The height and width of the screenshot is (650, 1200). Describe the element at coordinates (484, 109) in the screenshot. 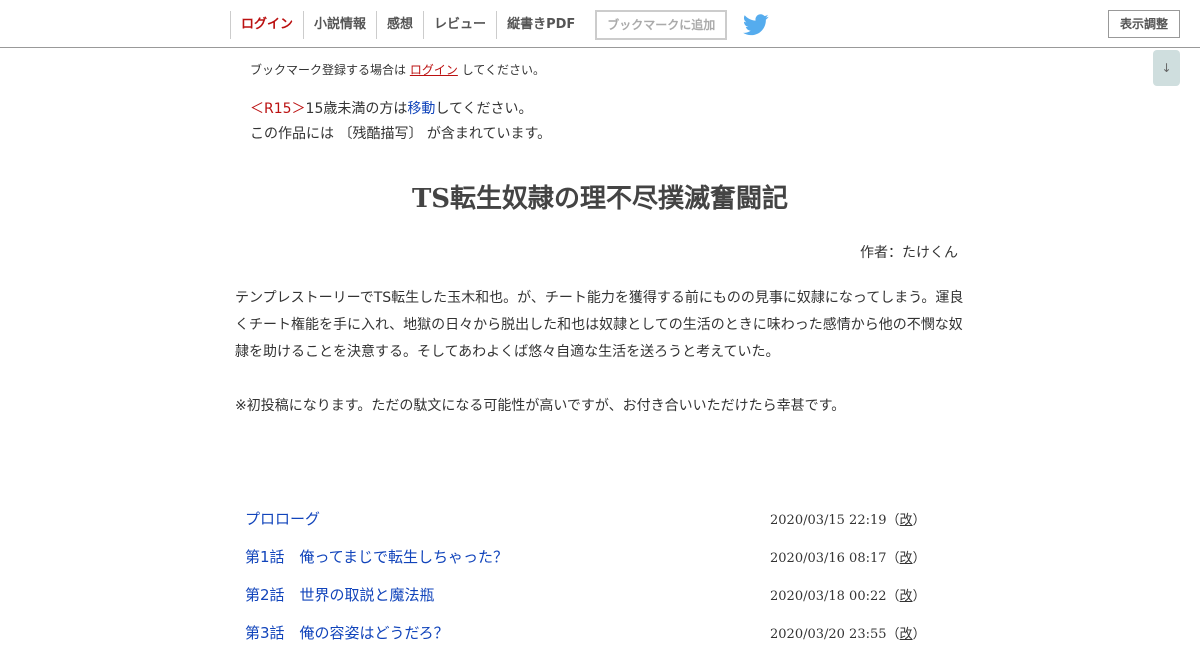

I see `rating-suffix: してください。` at that location.